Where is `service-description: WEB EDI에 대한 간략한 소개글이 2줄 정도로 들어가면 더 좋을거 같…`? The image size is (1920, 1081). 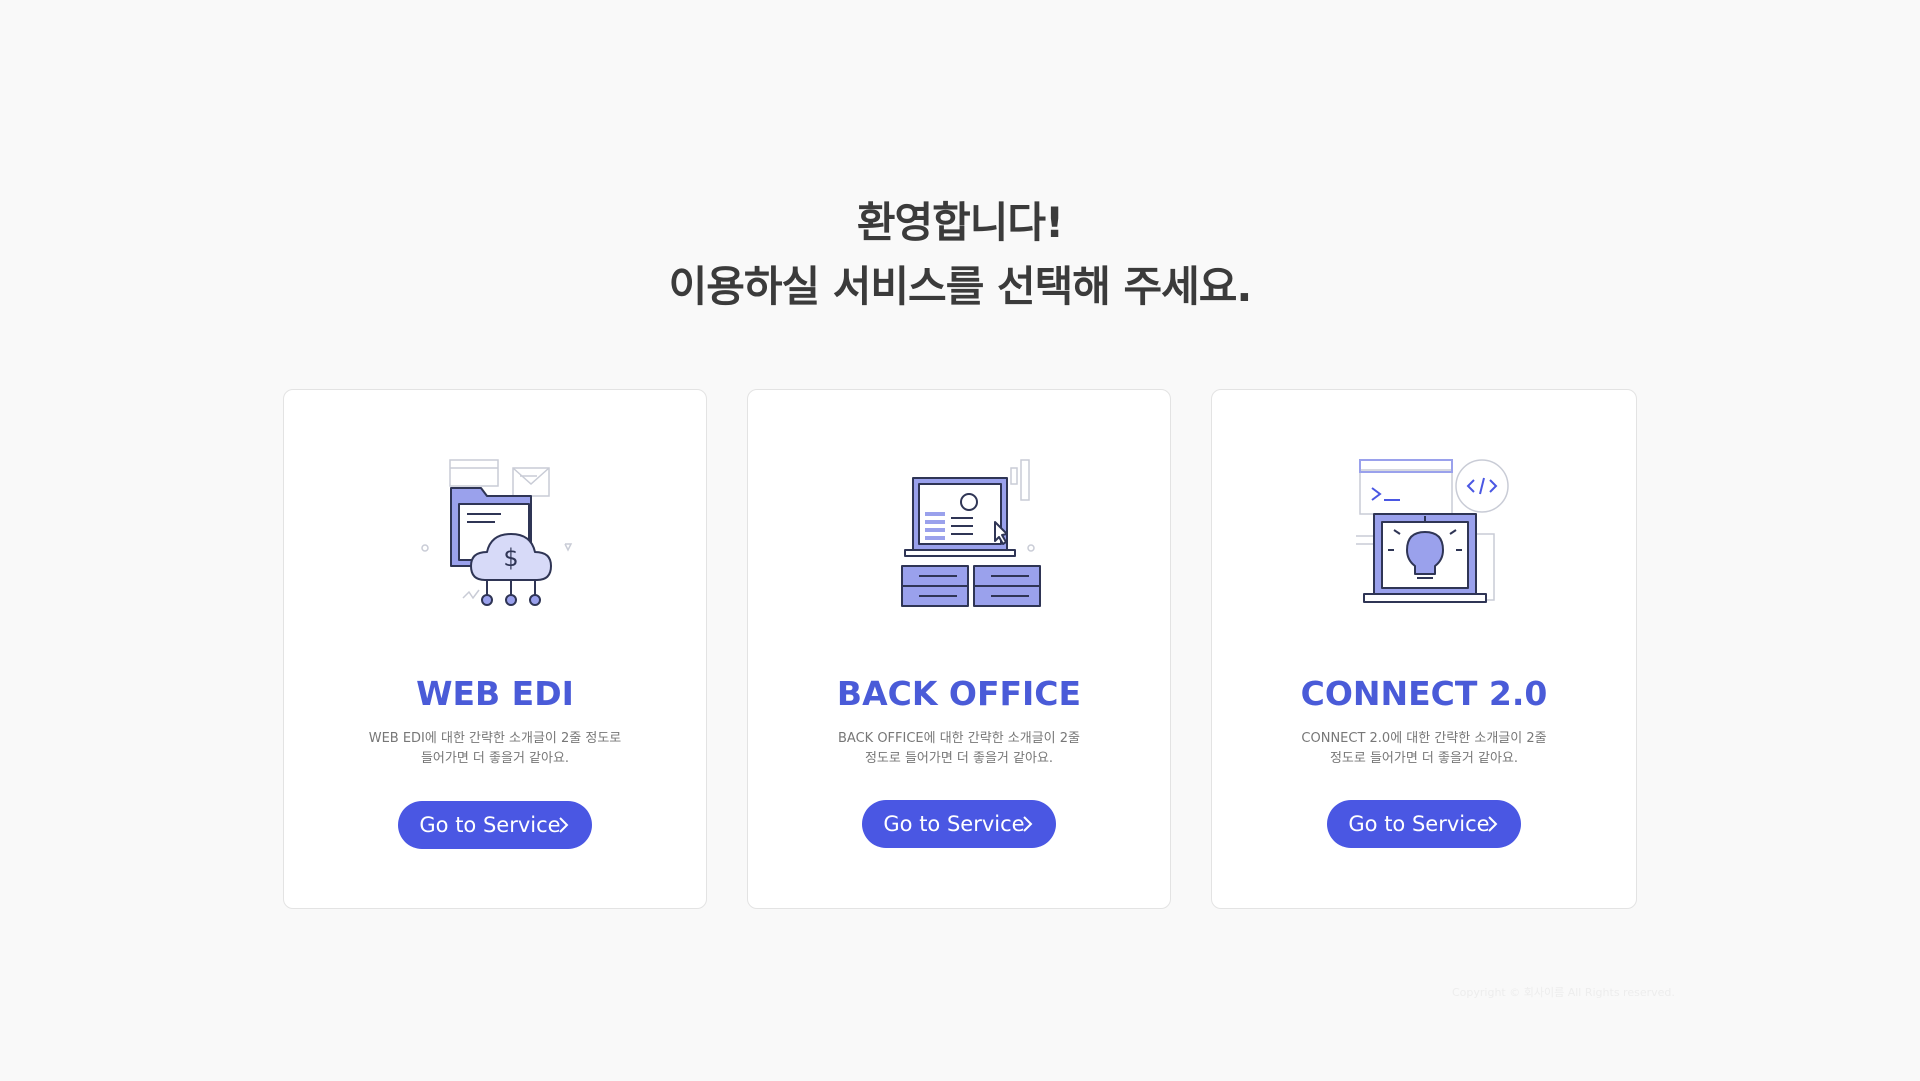 service-description: WEB EDI에 대한 간략한 소개글이 2줄 정도로 들어가면 더 좋을거 같… is located at coordinates (495, 749).